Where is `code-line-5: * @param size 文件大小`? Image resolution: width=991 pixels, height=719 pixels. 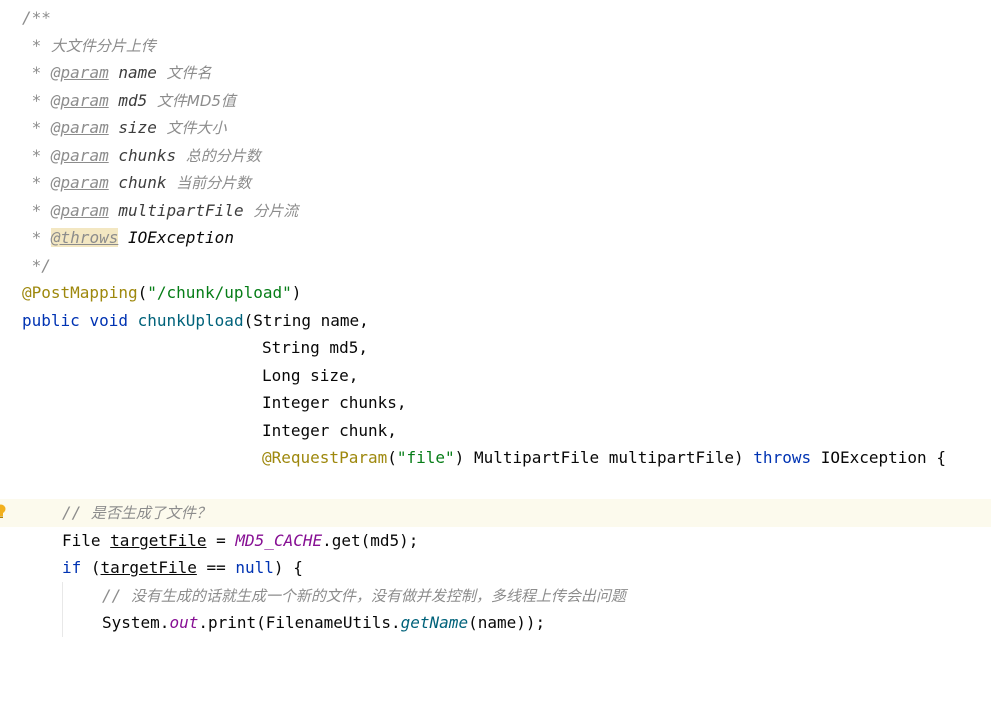
code-line-5: * @param size 文件大小 is located at coordinates (495, 128).